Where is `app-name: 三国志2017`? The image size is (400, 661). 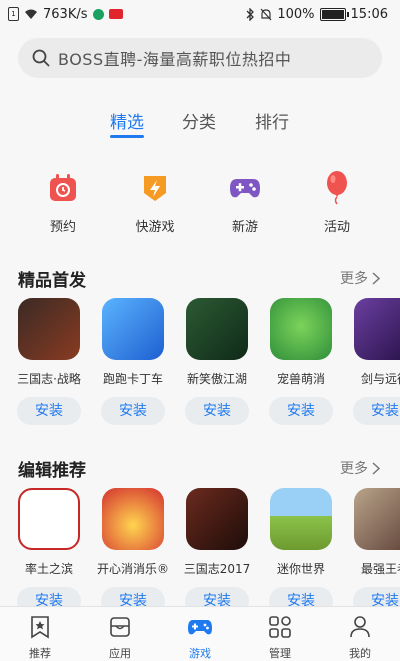
app-name: 三国志2017 is located at coordinates (217, 569).